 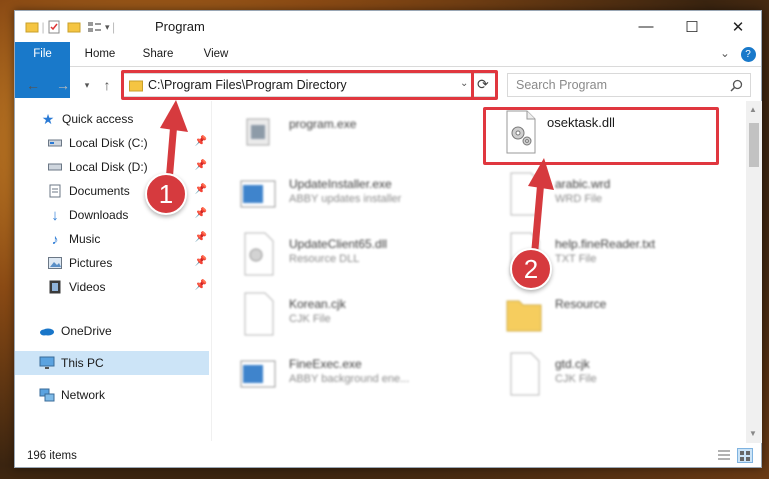 What do you see at coordinates (55, 263) in the screenshot?
I see `pictures-icon` at bounding box center [55, 263].